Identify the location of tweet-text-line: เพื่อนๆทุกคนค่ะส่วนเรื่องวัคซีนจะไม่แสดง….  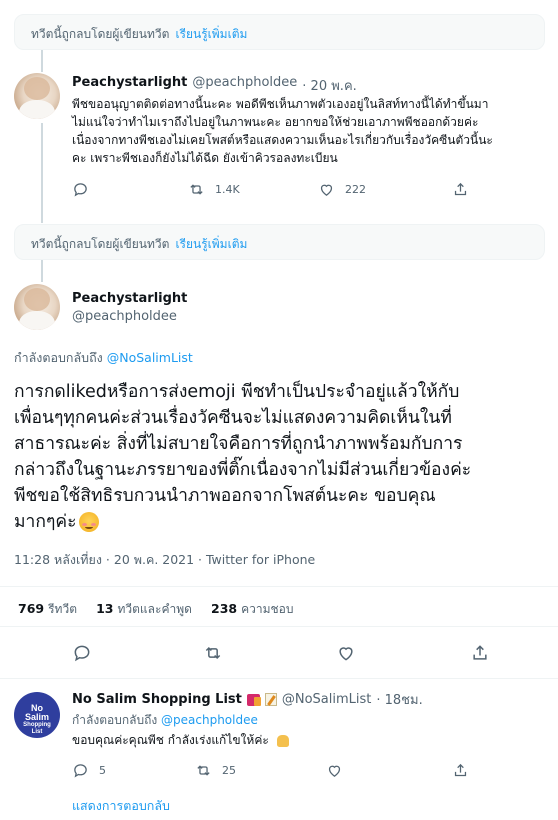
(233, 418).